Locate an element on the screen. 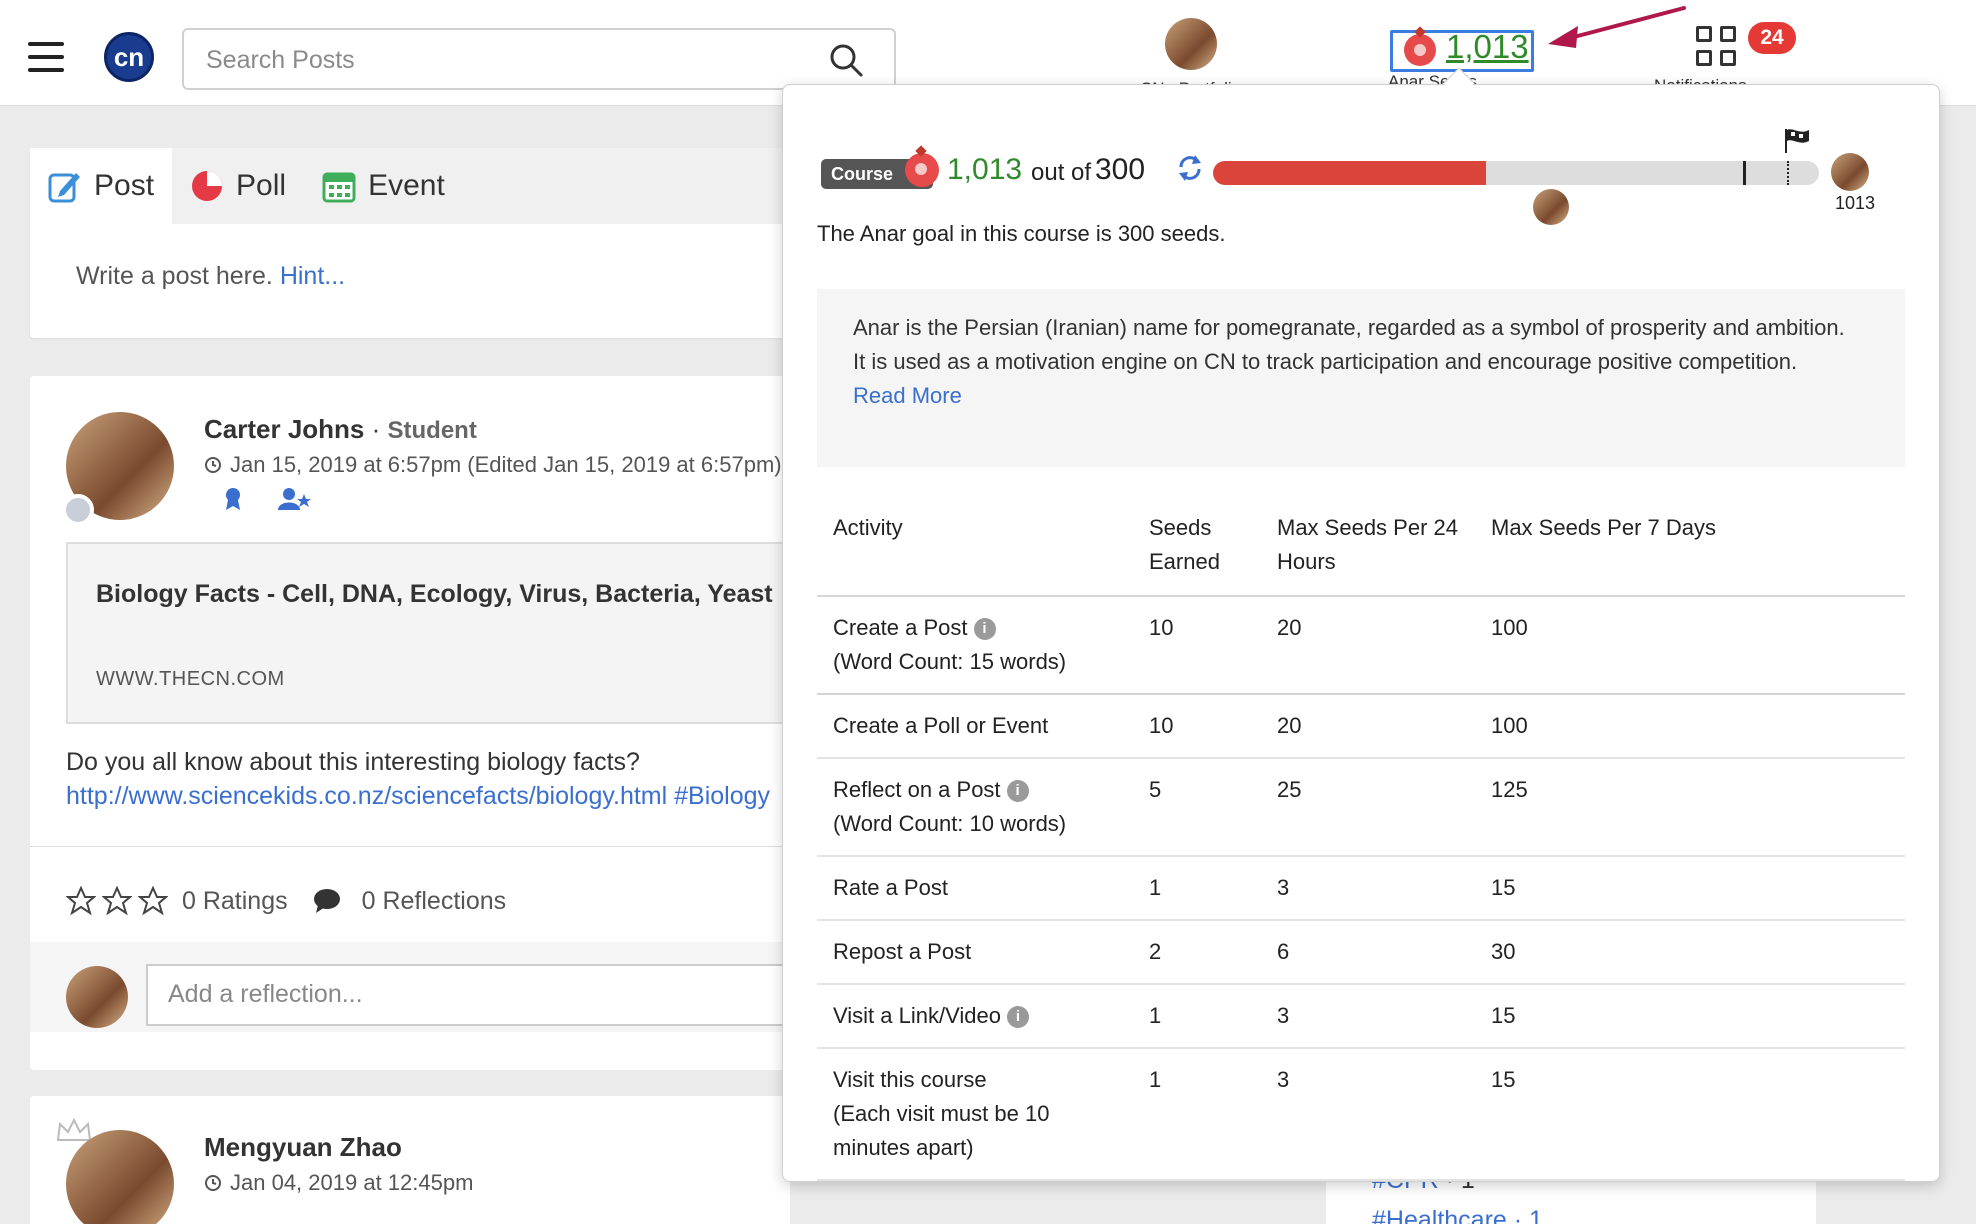 Image resolution: width=1976 pixels, height=1224 pixels. ratings-count: 0 Ratings is located at coordinates (235, 901).